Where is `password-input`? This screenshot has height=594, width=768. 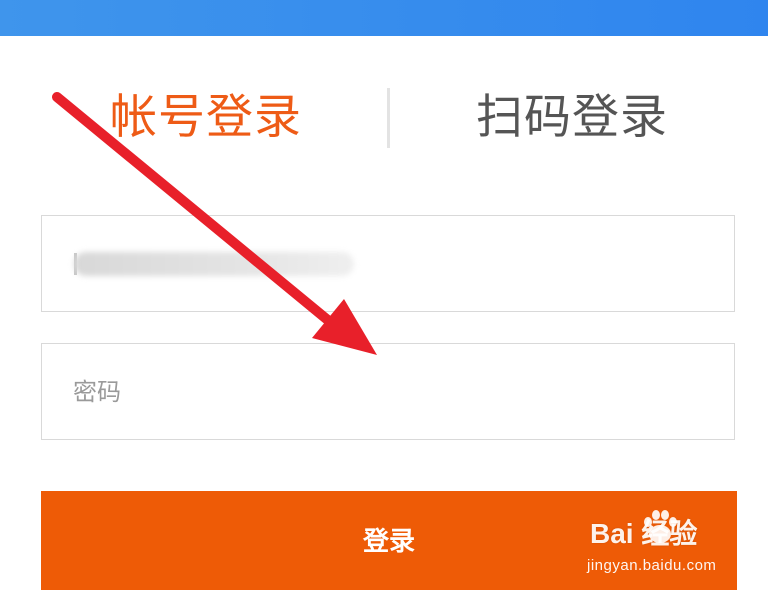 password-input is located at coordinates (388, 391).